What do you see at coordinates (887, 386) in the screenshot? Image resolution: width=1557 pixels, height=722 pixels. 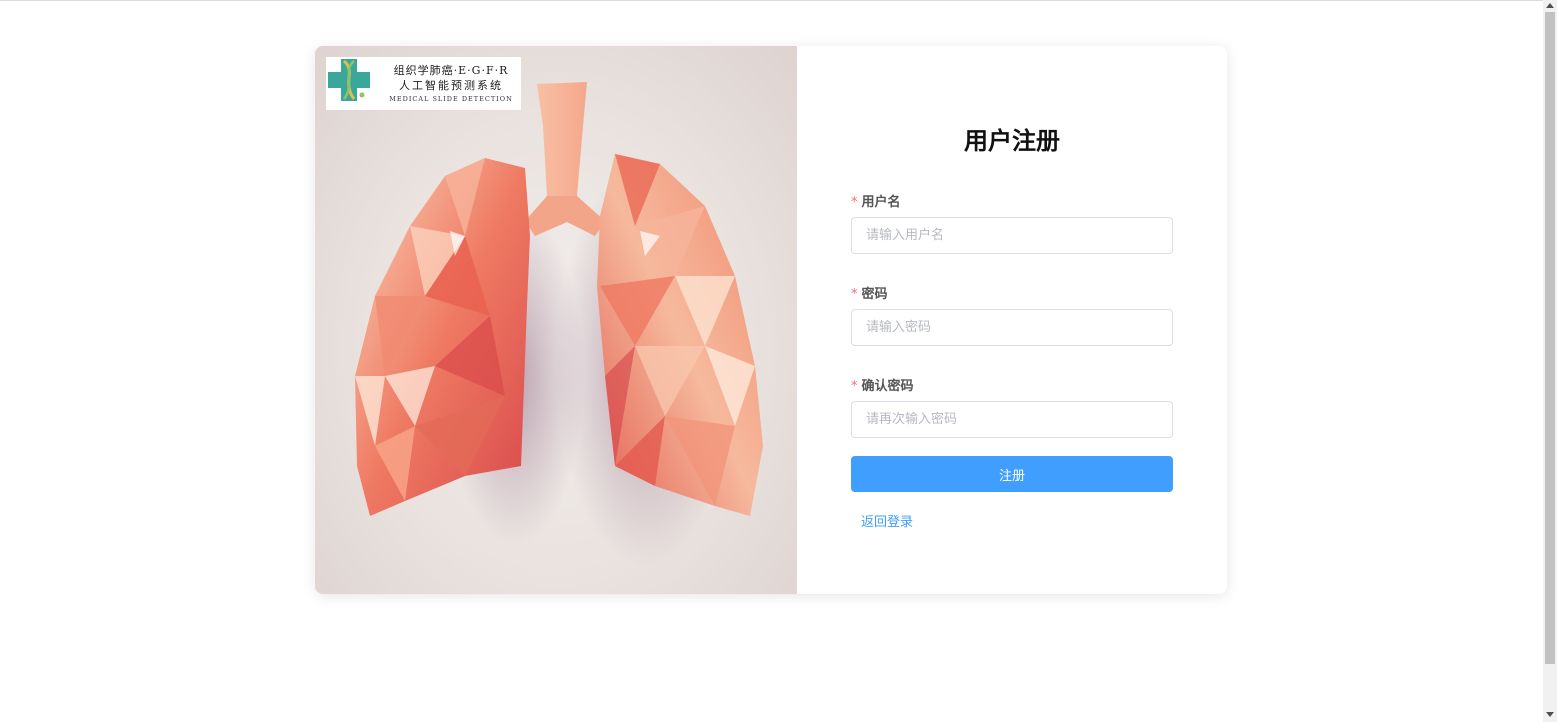 I see `confirm-password-label-text: 确认密码` at bounding box center [887, 386].